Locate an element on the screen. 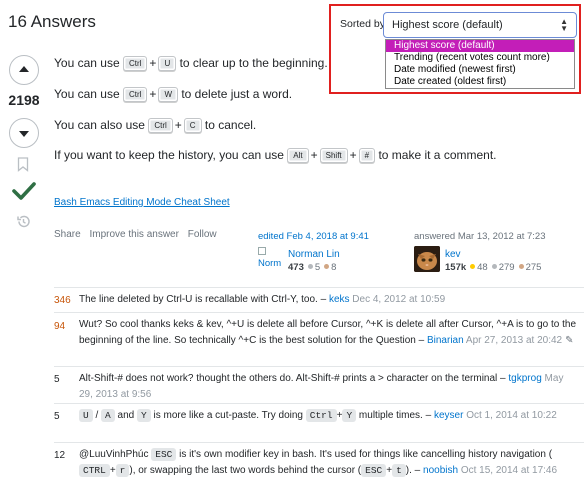 This screenshot has width=584, height=500. kbd-key: A is located at coordinates (108, 415).